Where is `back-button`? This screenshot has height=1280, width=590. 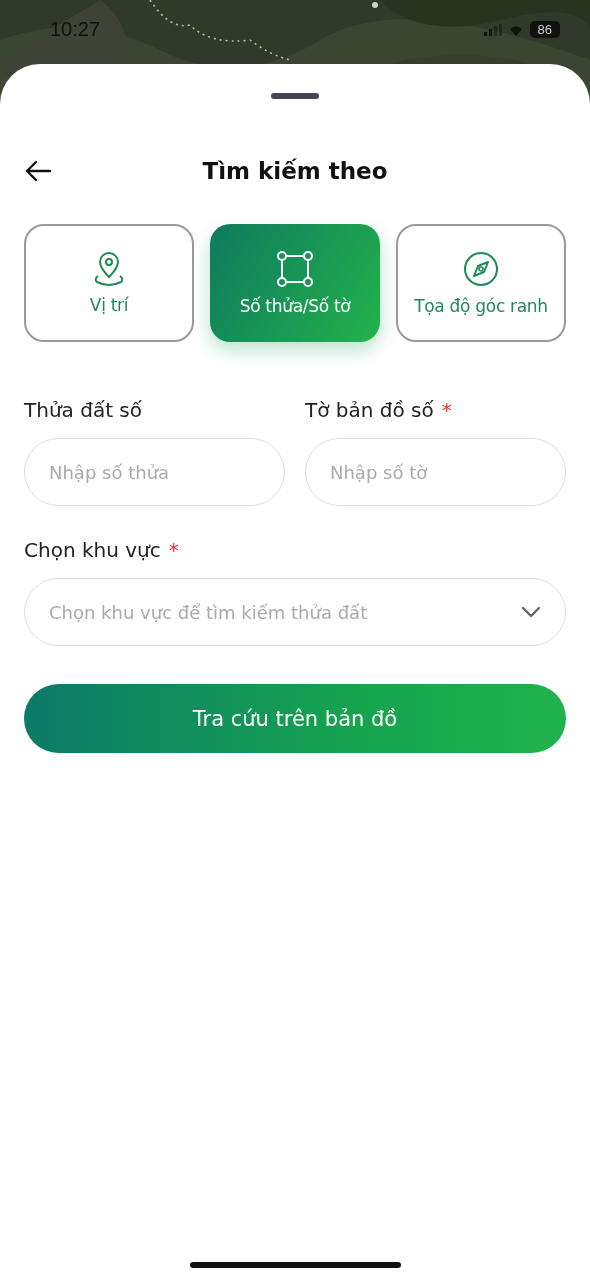
back-button is located at coordinates (38, 171).